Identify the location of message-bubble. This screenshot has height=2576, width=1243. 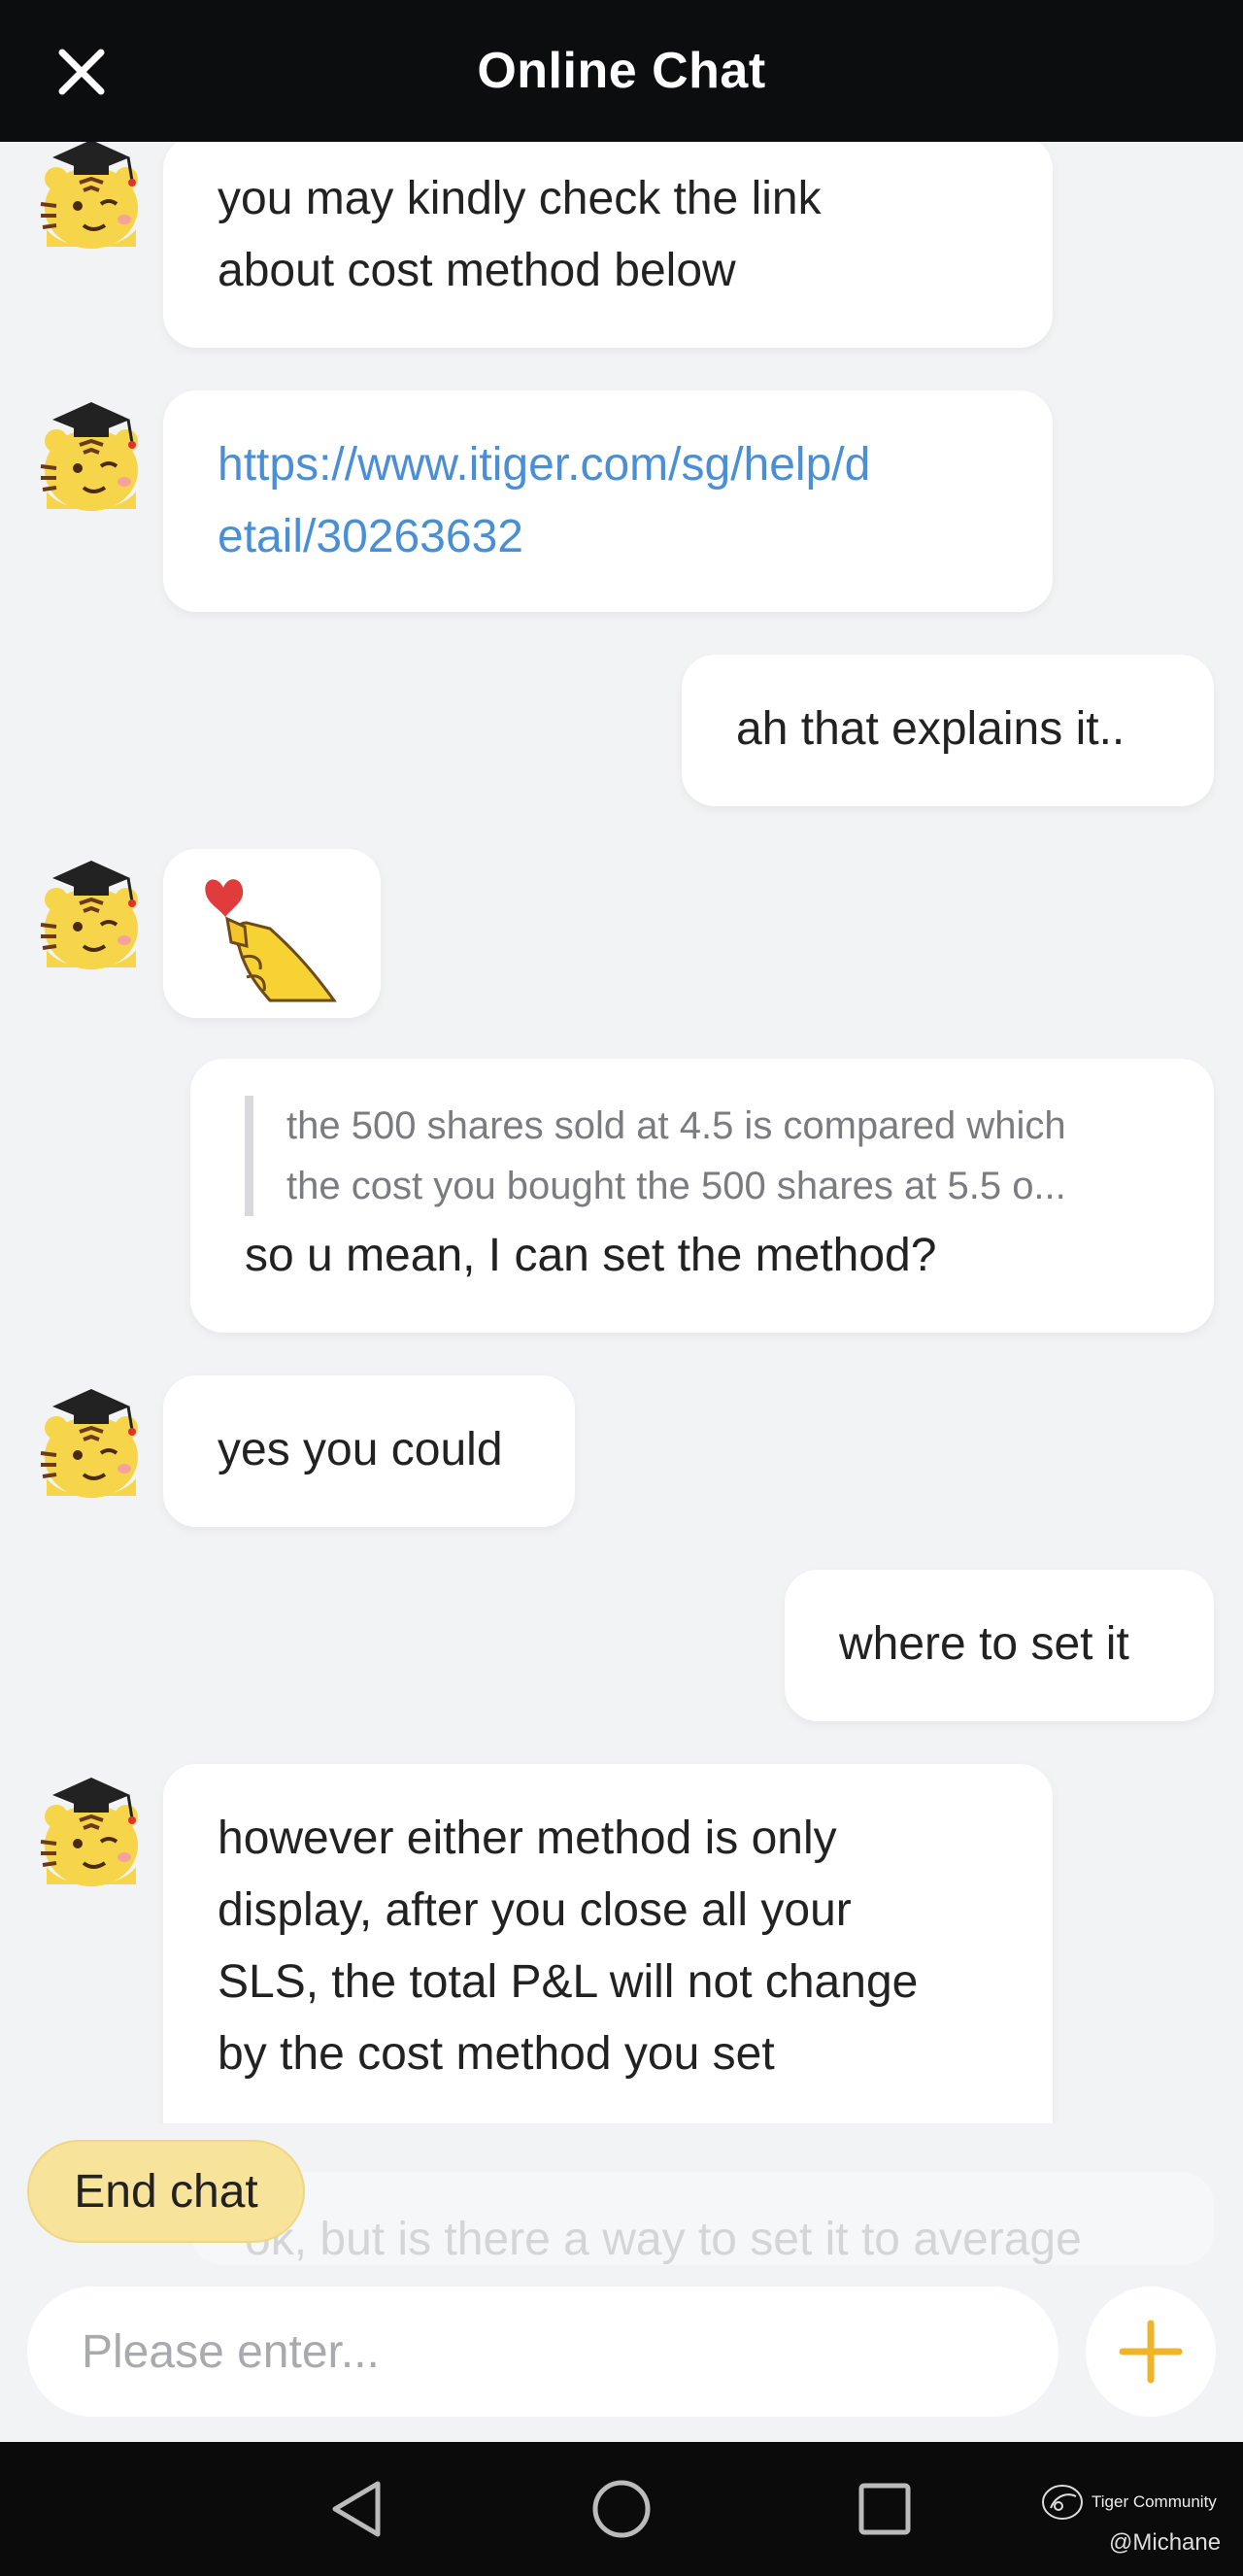
(272, 933).